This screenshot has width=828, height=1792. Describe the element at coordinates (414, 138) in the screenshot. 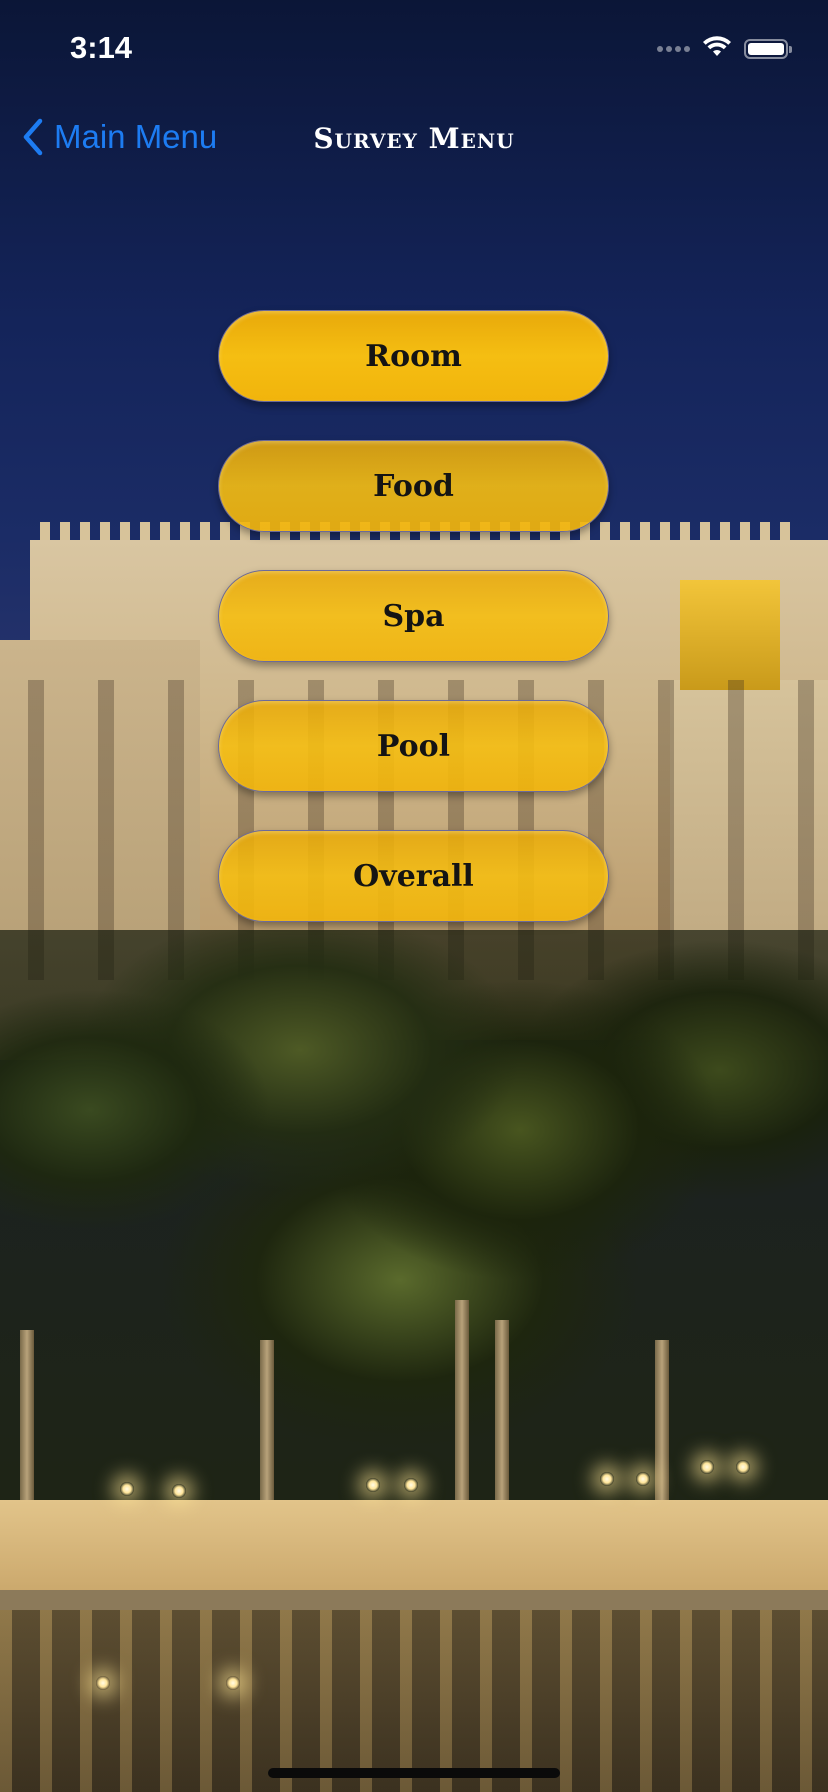

I see `page-title: Survey Menu` at that location.